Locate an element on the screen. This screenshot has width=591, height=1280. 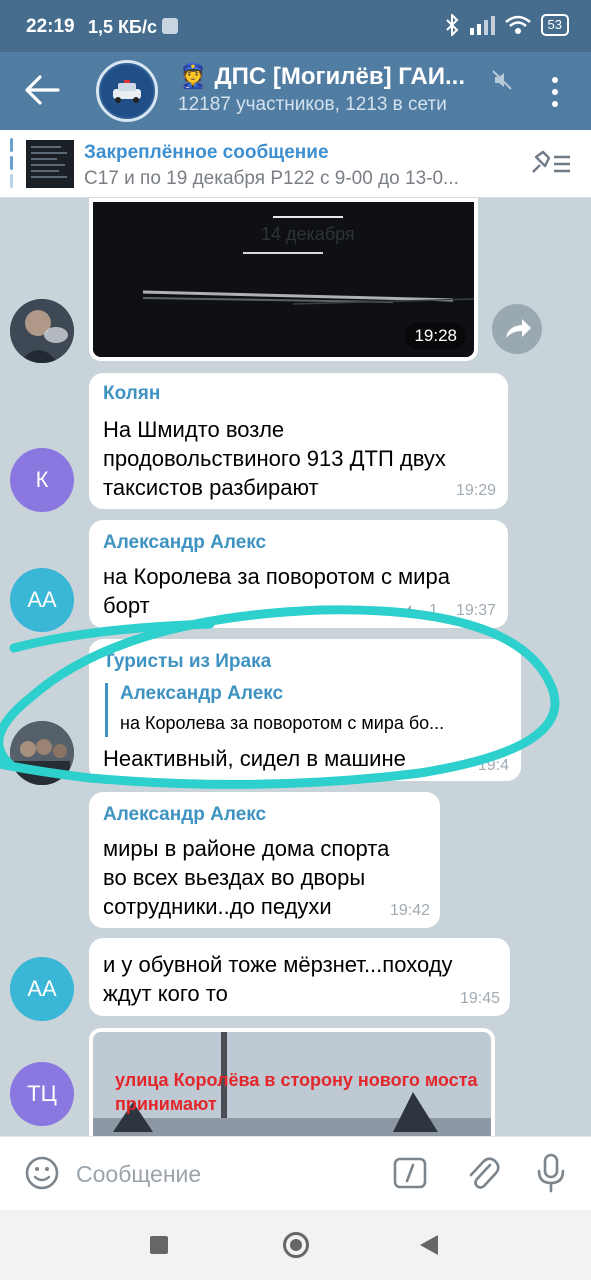
pinned-indicator is located at coordinates (12, 164).